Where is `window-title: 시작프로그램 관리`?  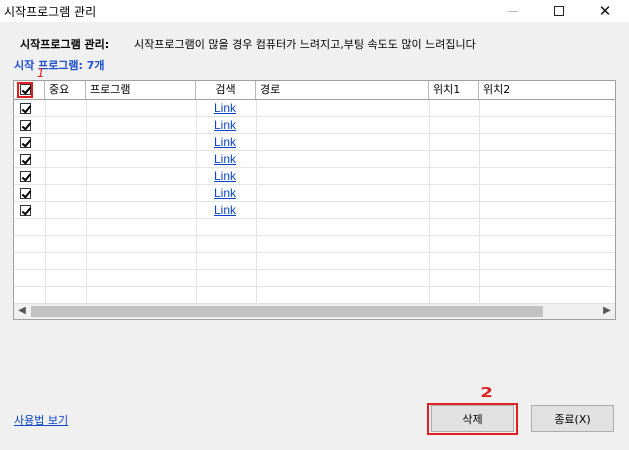
window-title: 시작프로그램 관리 is located at coordinates (50, 12).